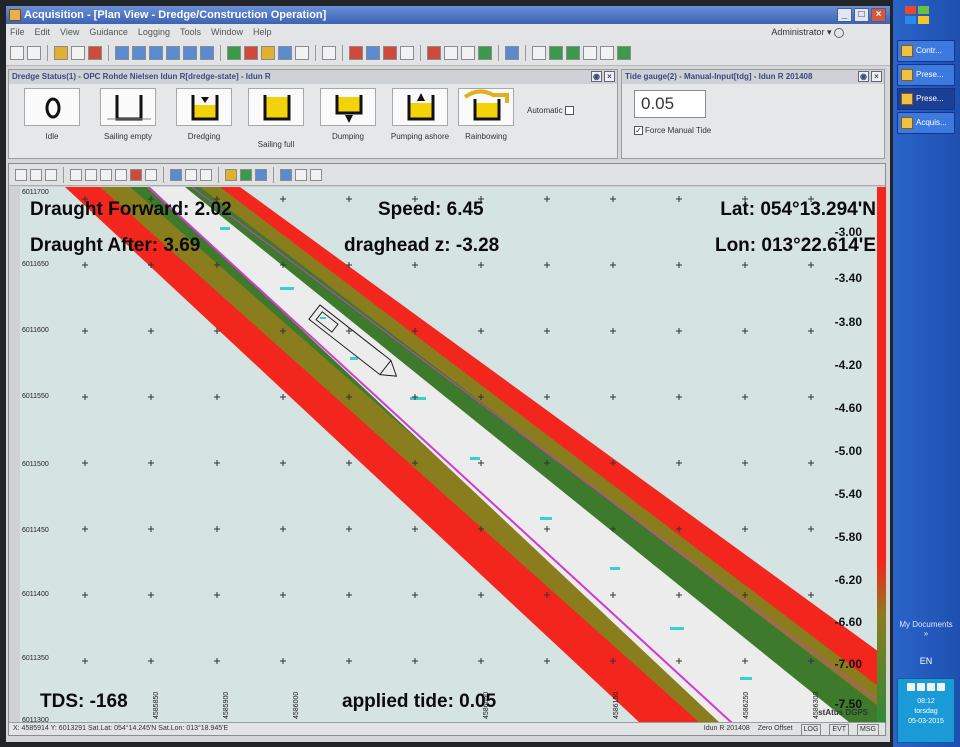 Image resolution: width=960 pixels, height=747 pixels. What do you see at coordinates (356, 52) in the screenshot?
I see `waypoint-icon` at bounding box center [356, 52].